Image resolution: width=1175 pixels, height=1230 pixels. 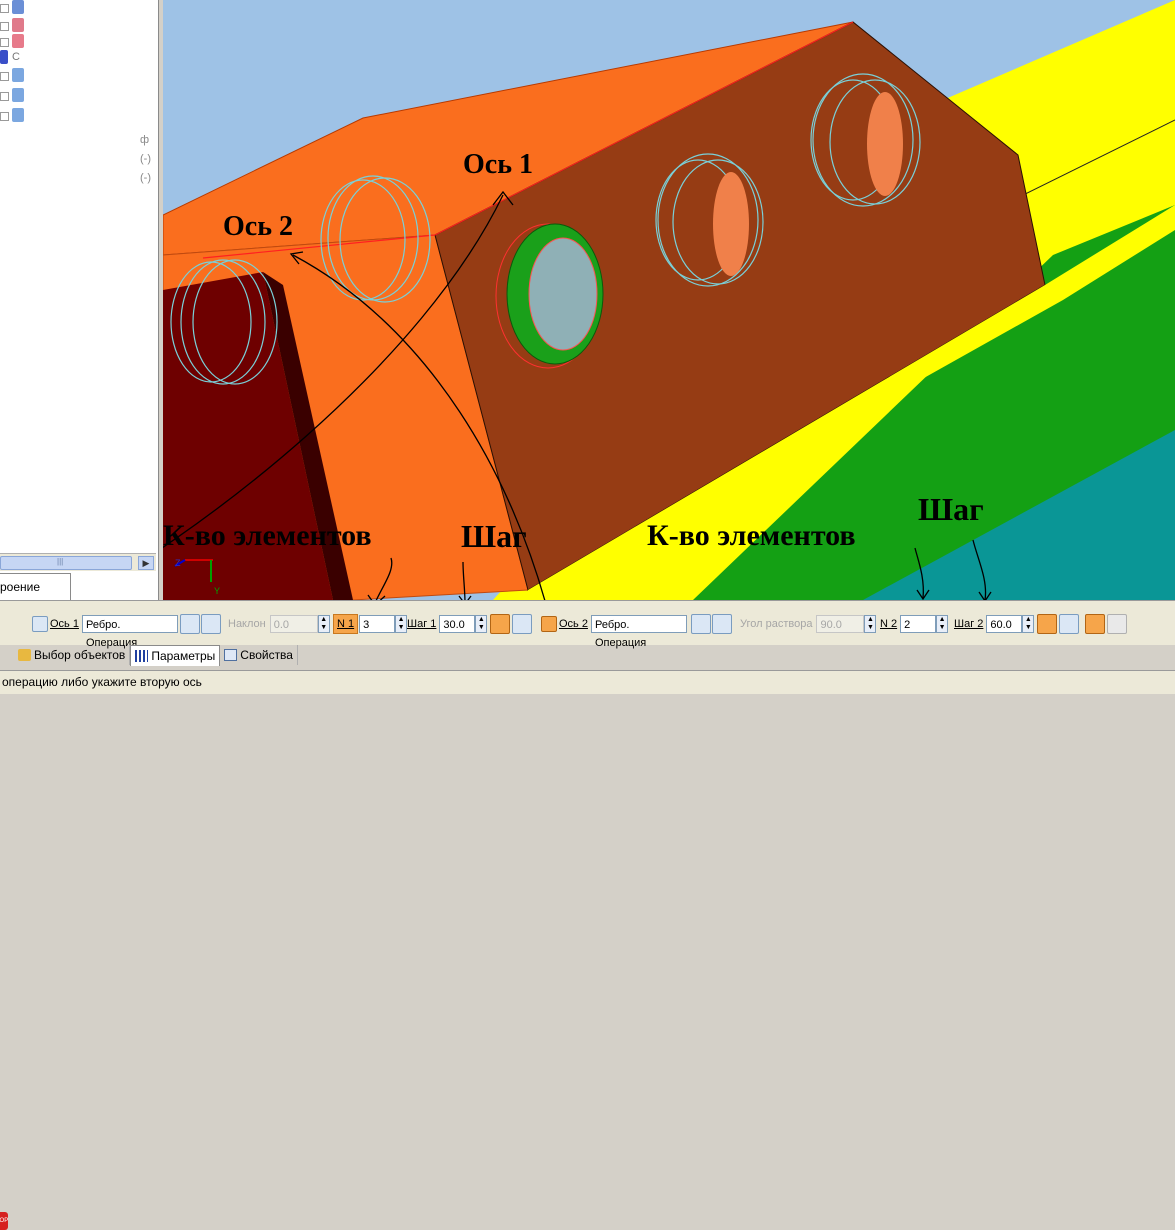 What do you see at coordinates (870, 624) in the screenshot?
I see `angle-spinner: ▲ ▼` at bounding box center [870, 624].